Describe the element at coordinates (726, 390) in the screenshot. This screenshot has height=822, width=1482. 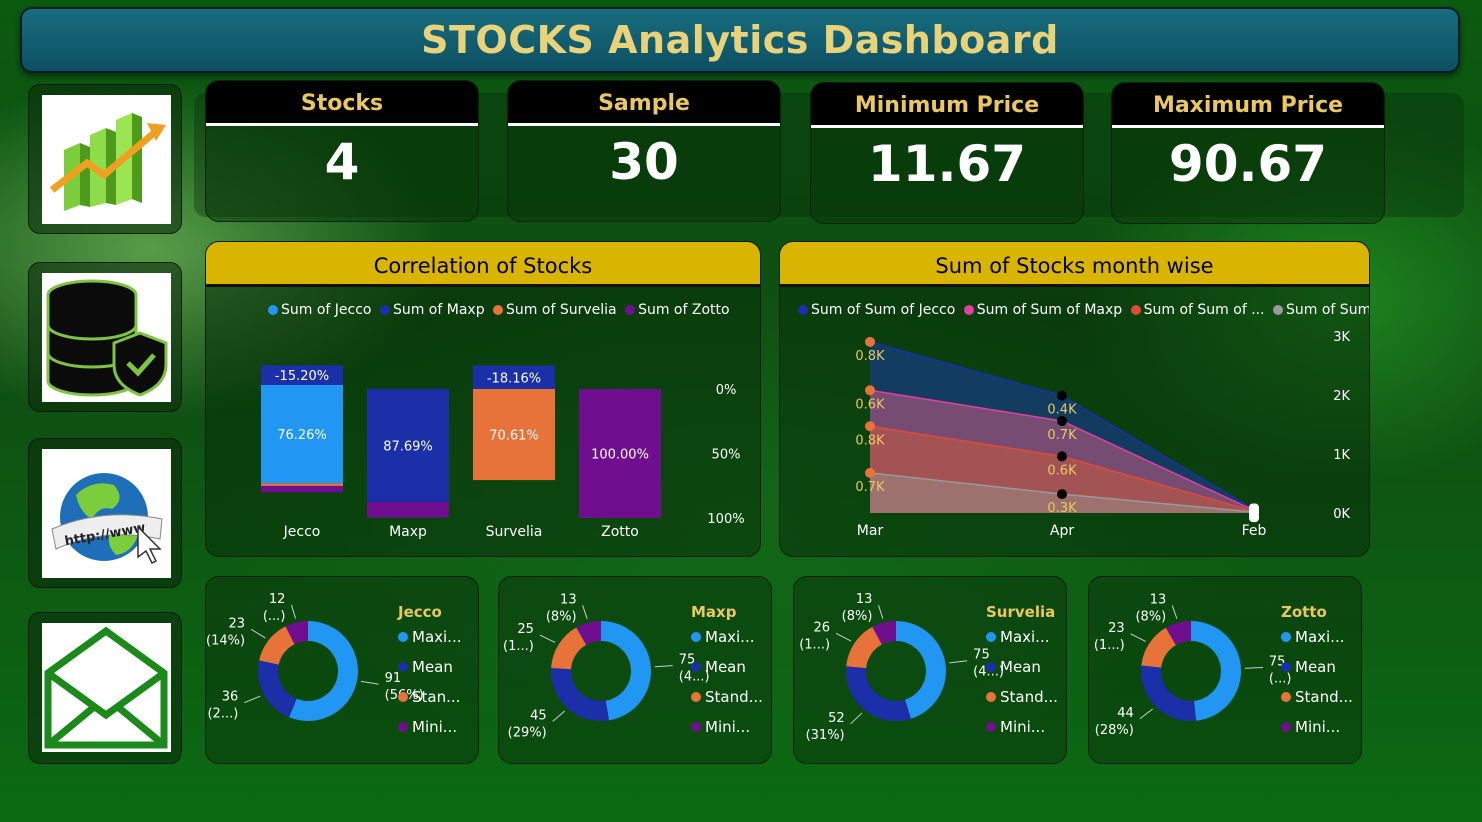
I see `y-tick-label: 0%` at that location.